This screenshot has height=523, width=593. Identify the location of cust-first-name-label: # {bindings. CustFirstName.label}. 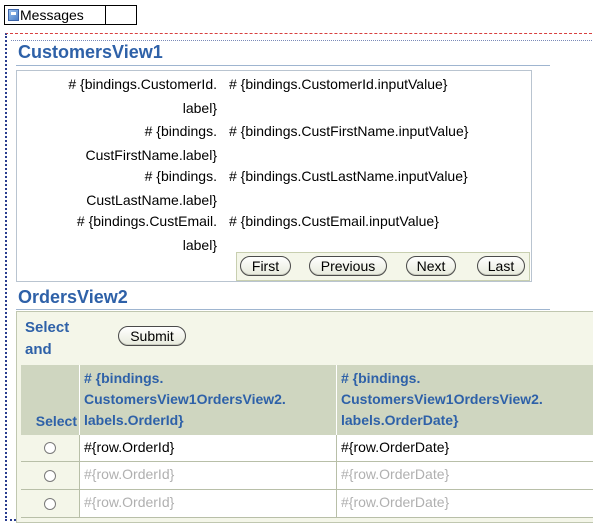
(151, 143).